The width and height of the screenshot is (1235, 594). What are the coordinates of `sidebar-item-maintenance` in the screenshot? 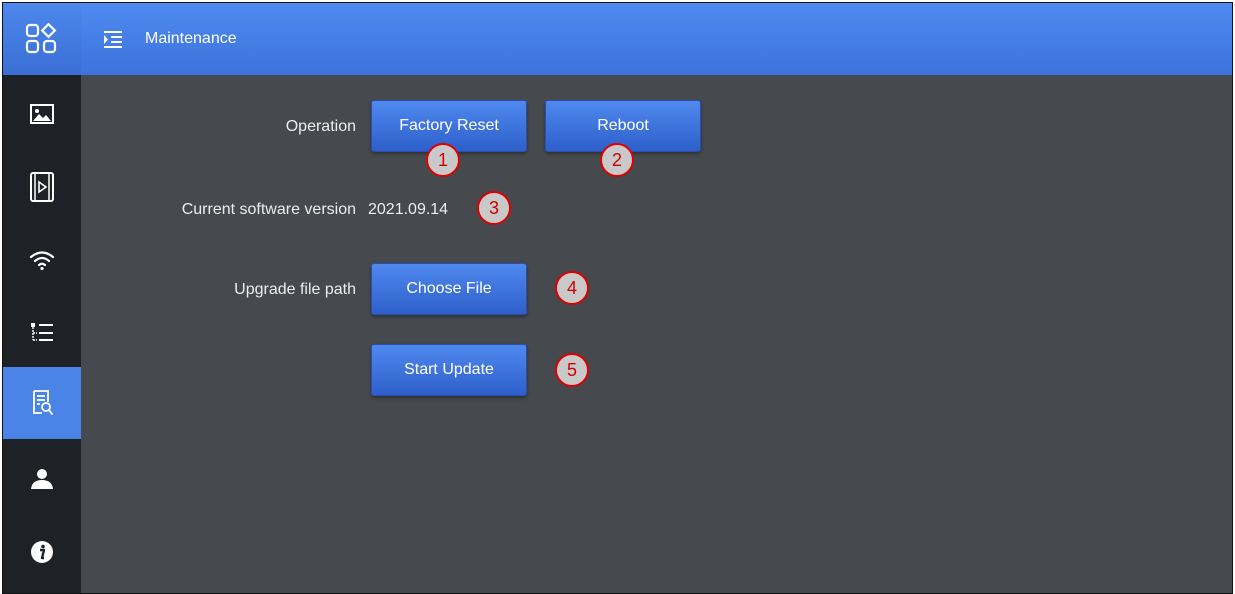 It's located at (42, 403).